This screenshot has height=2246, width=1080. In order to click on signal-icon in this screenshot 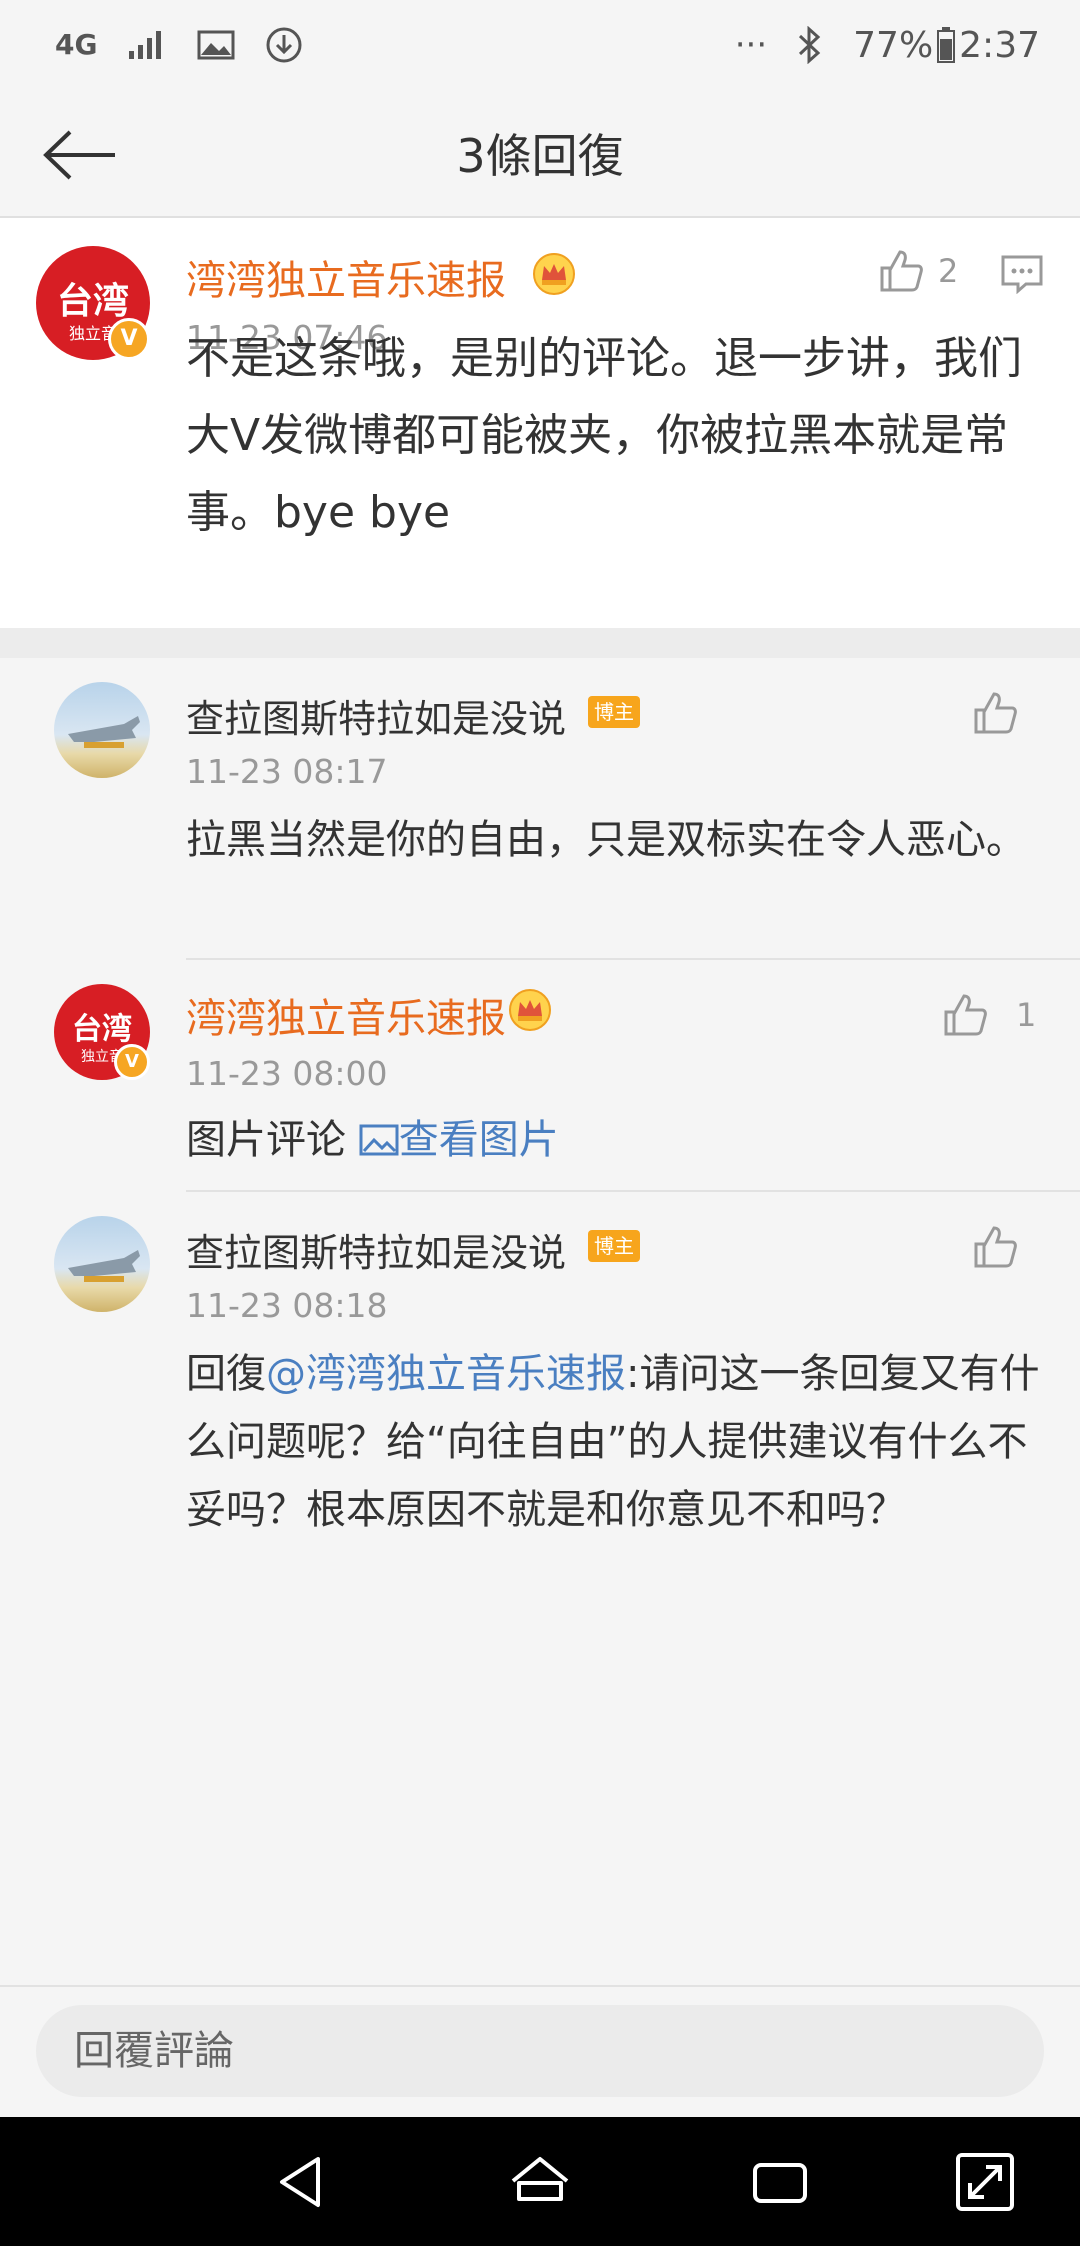, I will do `click(145, 45)`.